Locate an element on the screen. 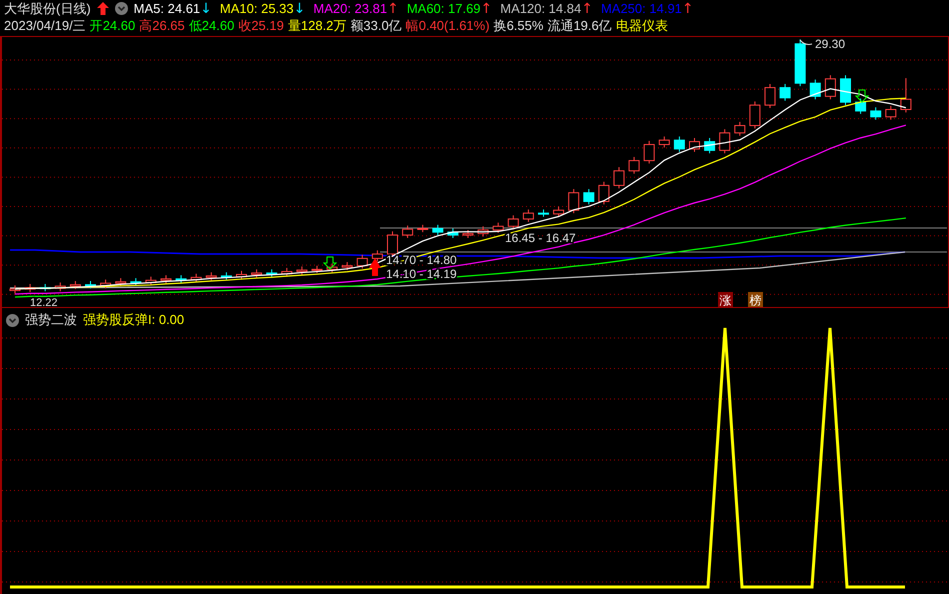 The image size is (949, 594). indicator-name: 强势二波 is located at coordinates (51, 320).